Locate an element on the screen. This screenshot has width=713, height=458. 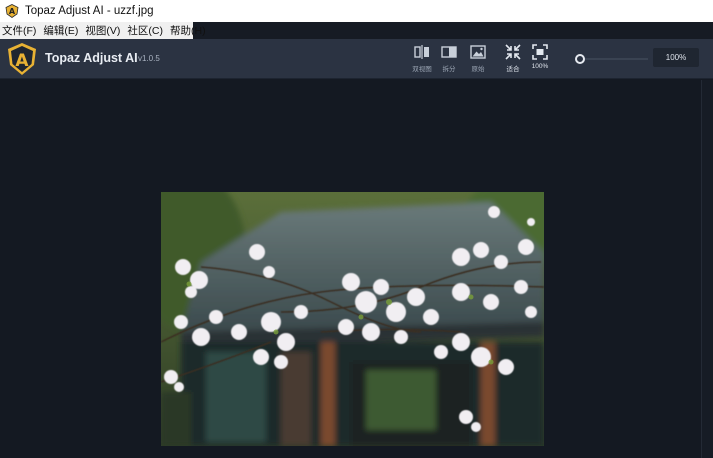
zoom-value-field: 100% is located at coordinates (676, 57).